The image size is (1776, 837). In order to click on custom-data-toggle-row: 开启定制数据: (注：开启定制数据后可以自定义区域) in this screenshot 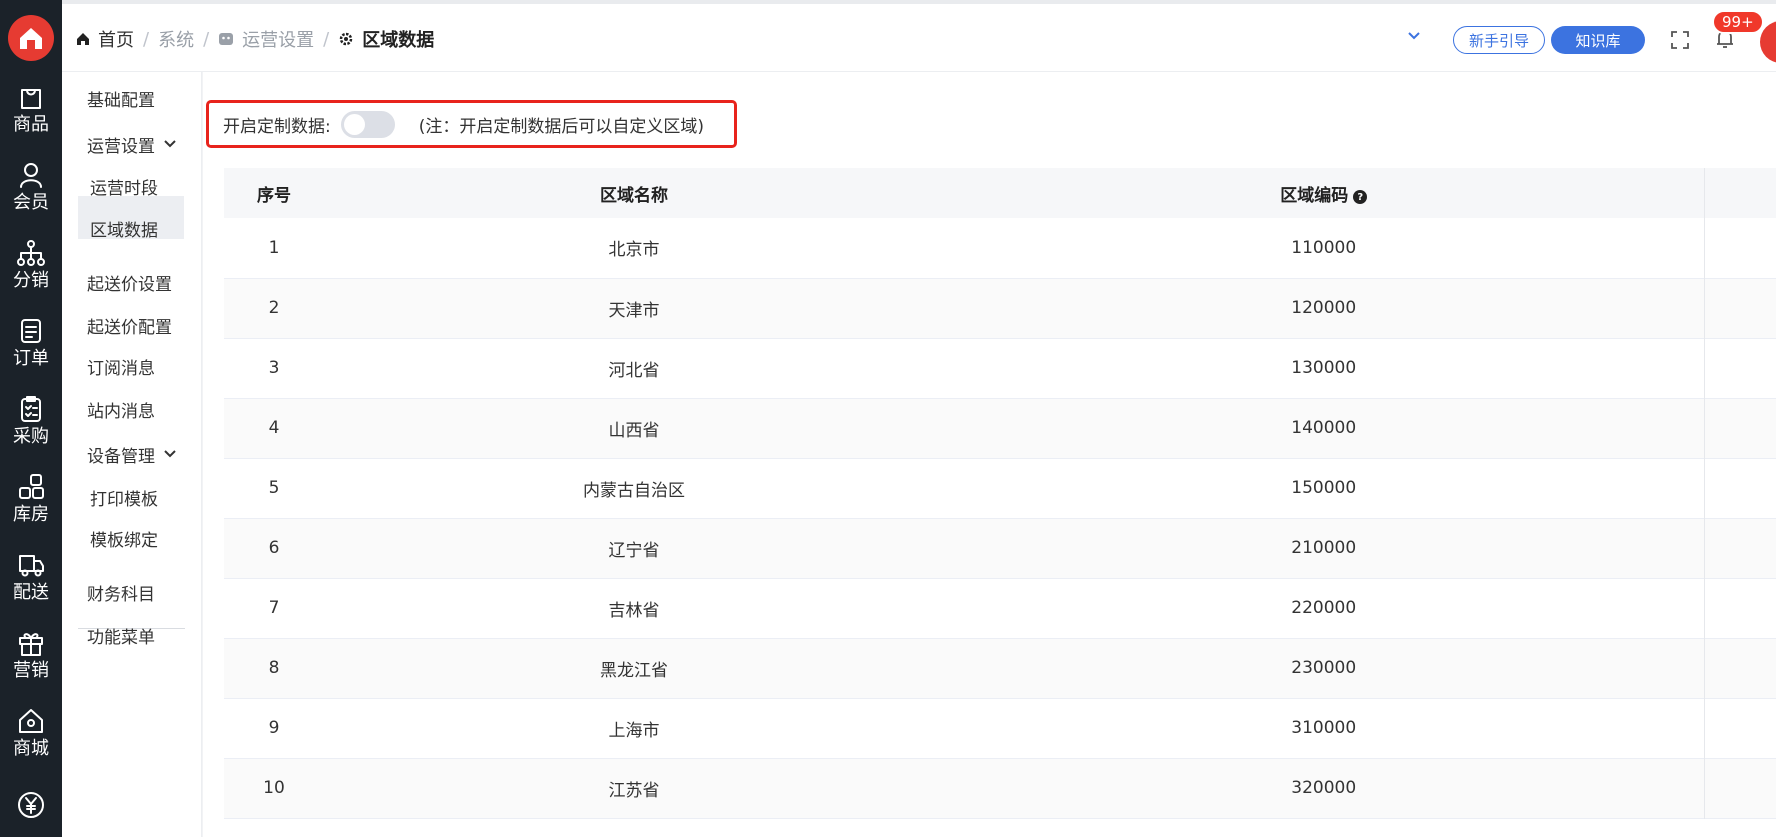, I will do `click(471, 124)`.